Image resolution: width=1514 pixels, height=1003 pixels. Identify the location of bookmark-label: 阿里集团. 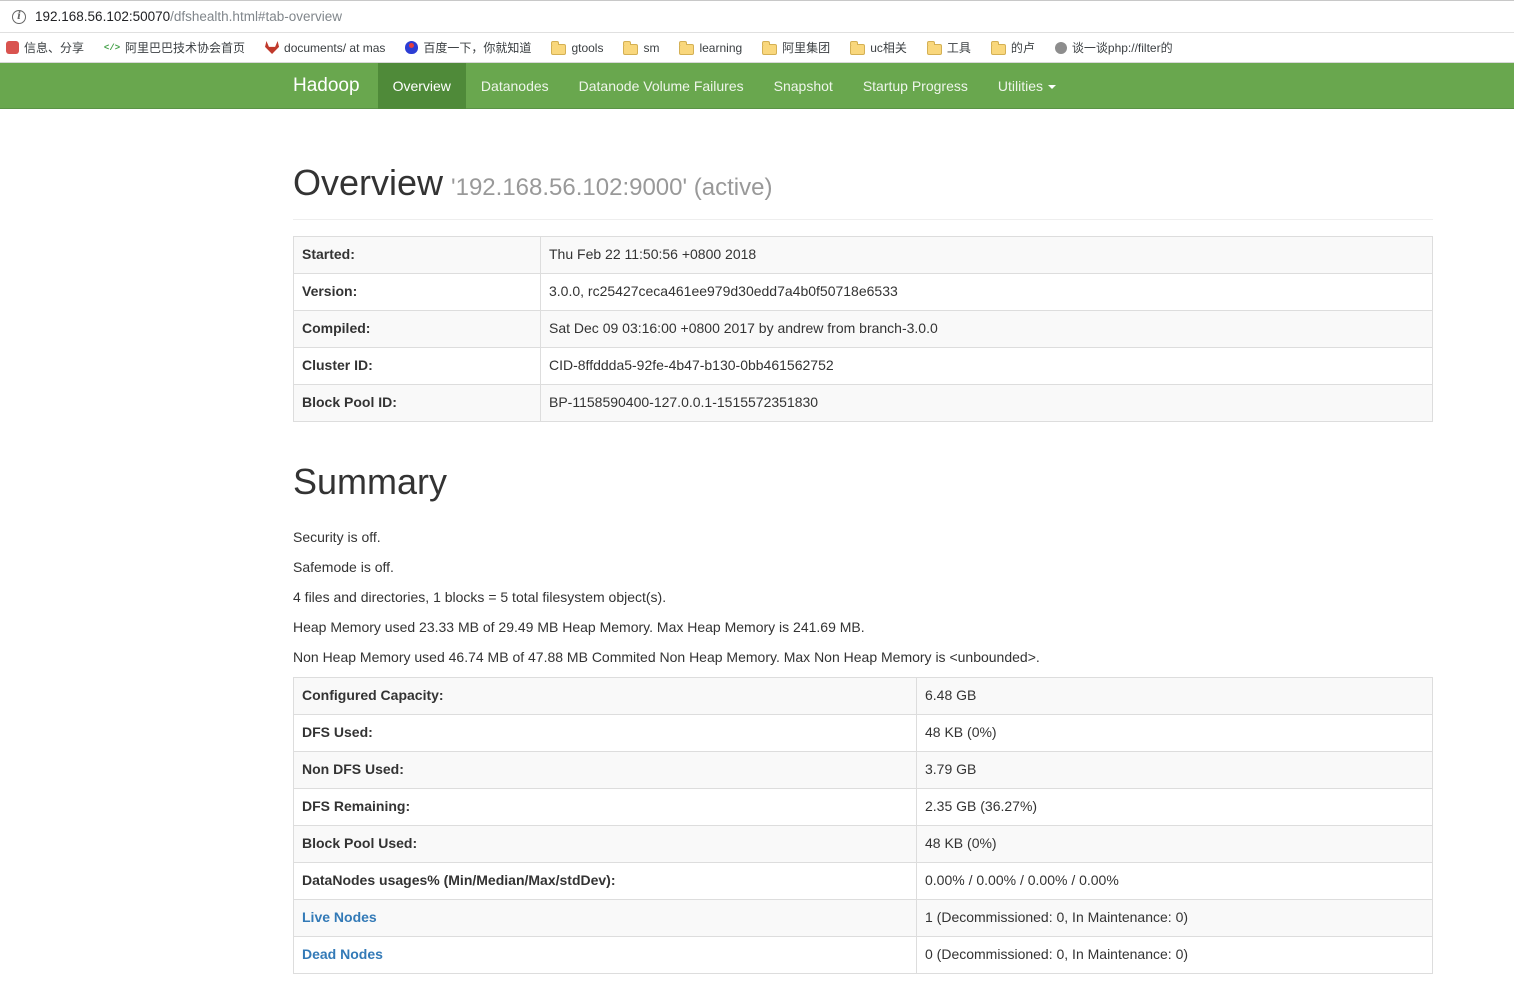
(806, 48).